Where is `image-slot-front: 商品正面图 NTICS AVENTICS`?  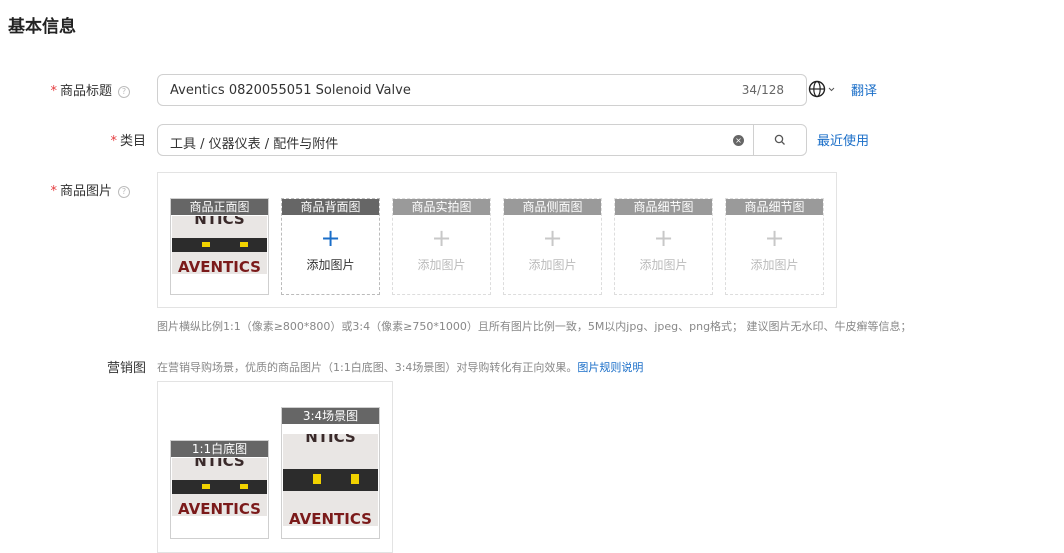 image-slot-front: 商品正面图 NTICS AVENTICS is located at coordinates (219, 246).